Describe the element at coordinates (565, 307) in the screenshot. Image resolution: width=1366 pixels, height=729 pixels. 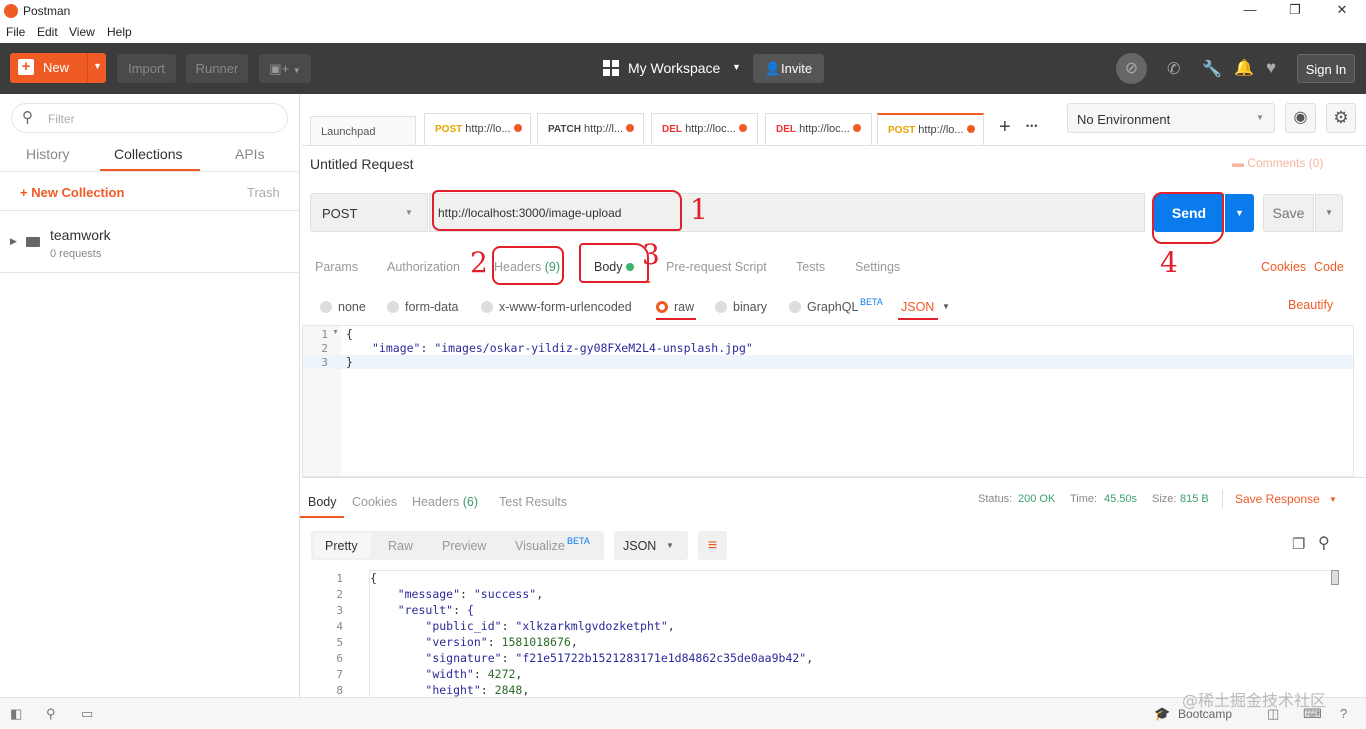
I see `radio-urlencoded-label: x-www-form-urlencoded` at that location.